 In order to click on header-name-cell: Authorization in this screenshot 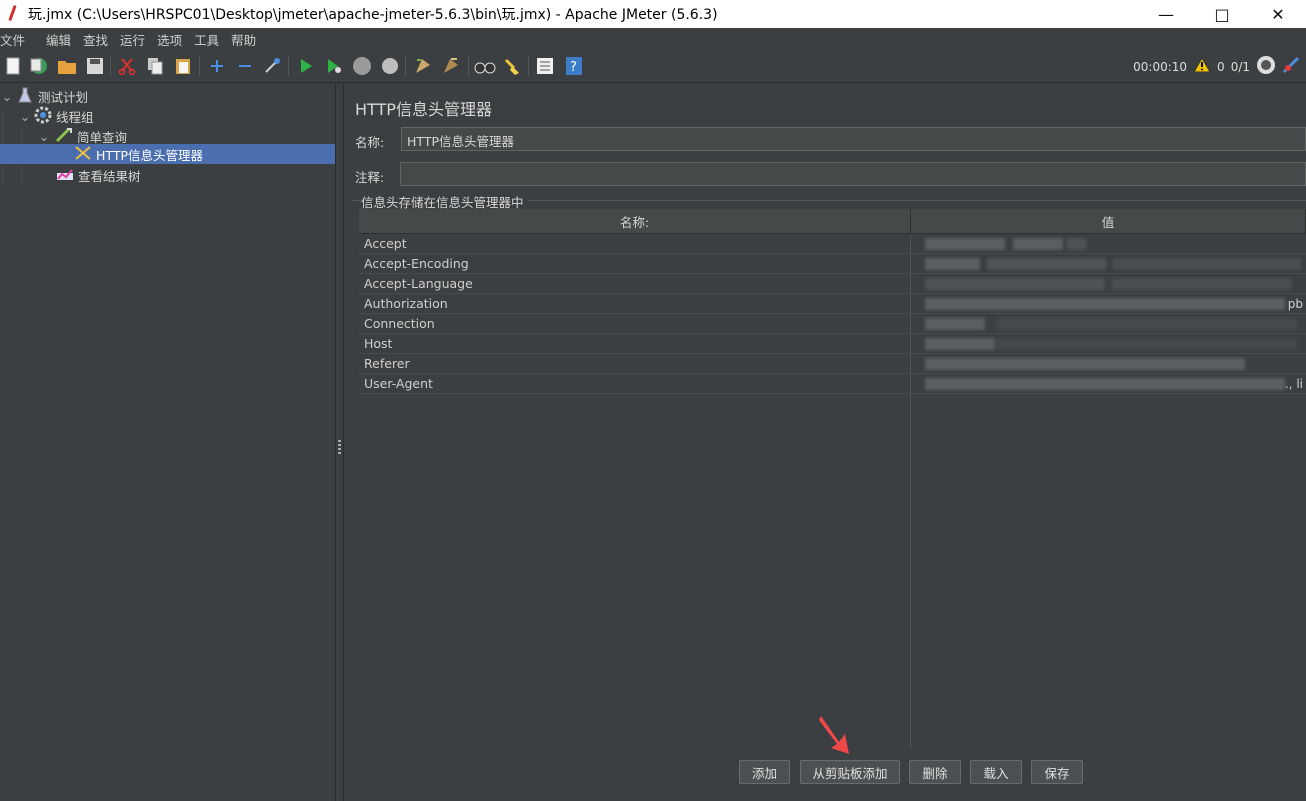, I will do `click(406, 303)`.